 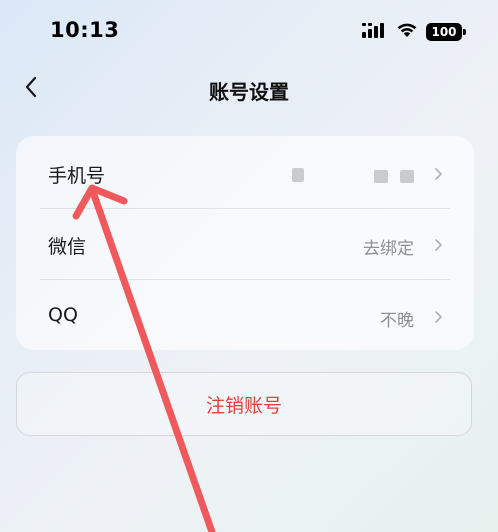 I want to click on row-value-qq: 不晚, so click(x=397, y=321).